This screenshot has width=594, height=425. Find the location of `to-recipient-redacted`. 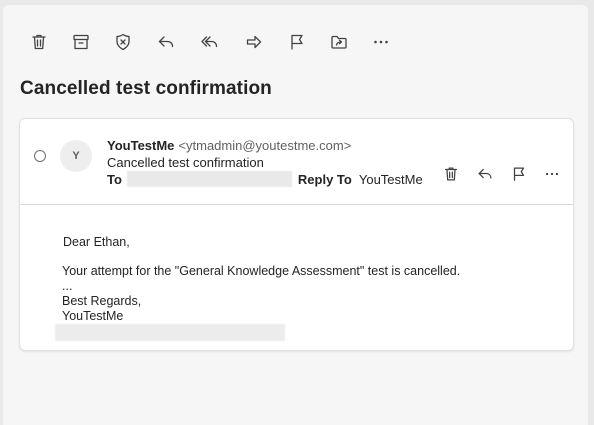

to-recipient-redacted is located at coordinates (209, 179).